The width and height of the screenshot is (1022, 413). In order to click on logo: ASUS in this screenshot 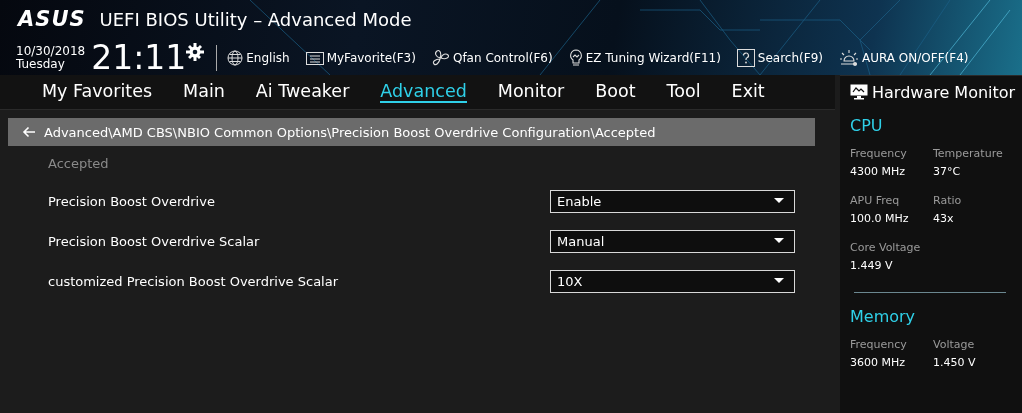, I will do `click(52, 19)`.